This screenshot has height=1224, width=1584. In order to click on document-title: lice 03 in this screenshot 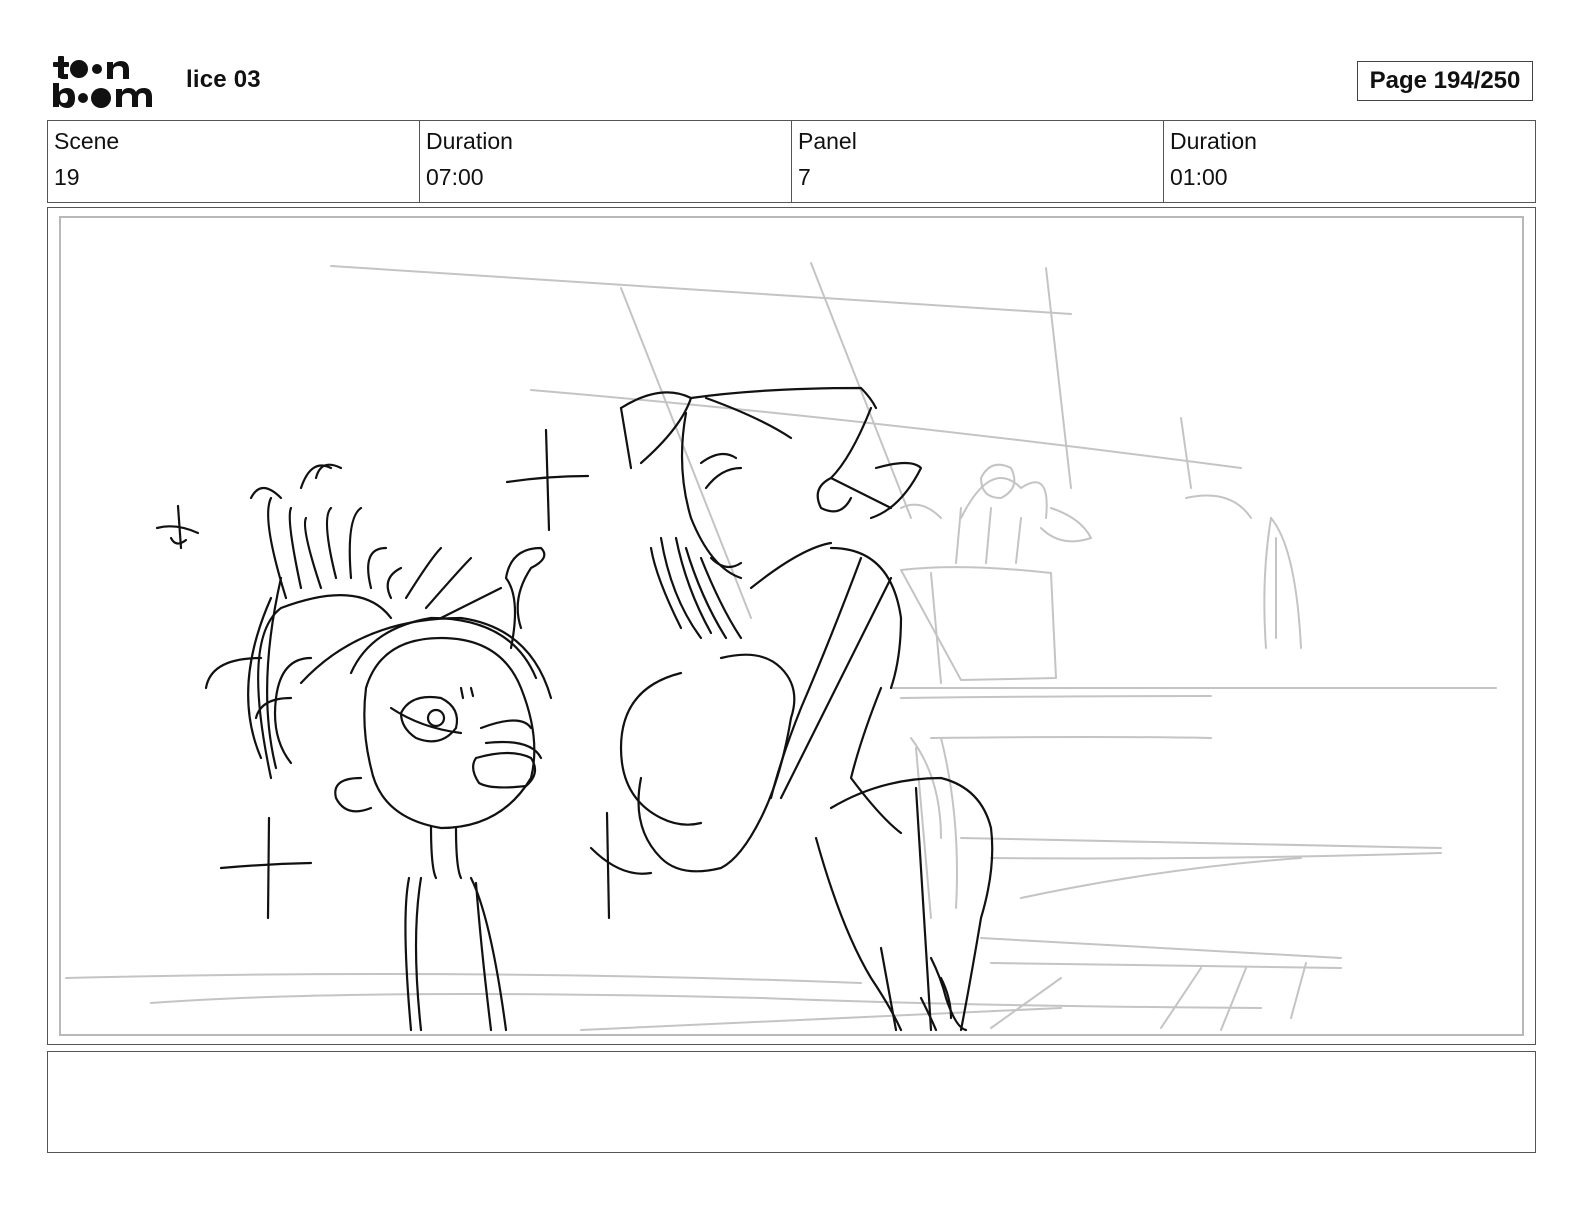, I will do `click(223, 79)`.